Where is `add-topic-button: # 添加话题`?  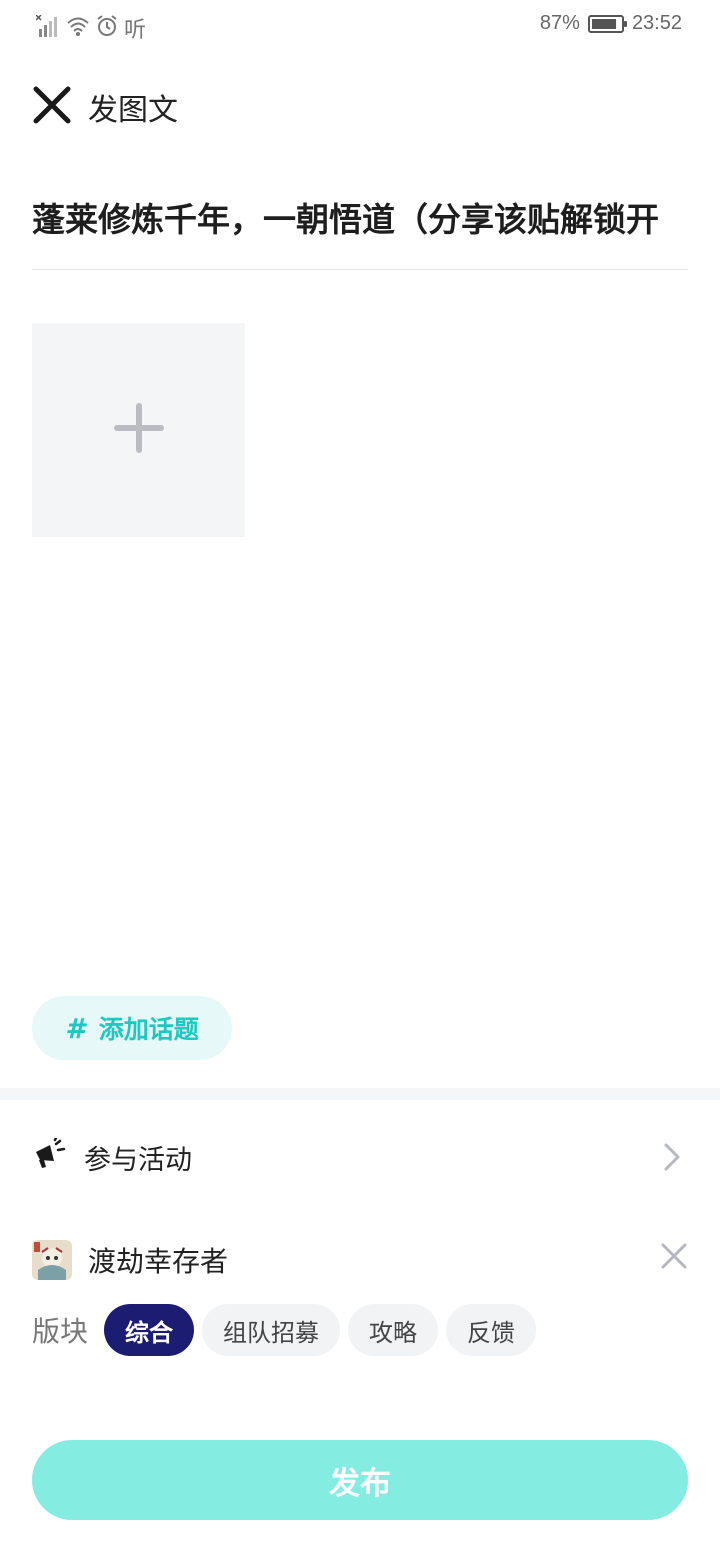
add-topic-button: # 添加话题 is located at coordinates (132, 1028).